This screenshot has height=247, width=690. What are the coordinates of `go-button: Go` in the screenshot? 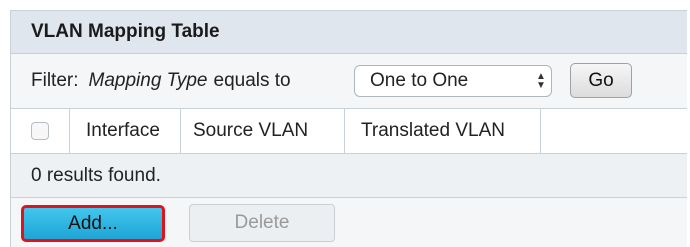 It's located at (601, 80).